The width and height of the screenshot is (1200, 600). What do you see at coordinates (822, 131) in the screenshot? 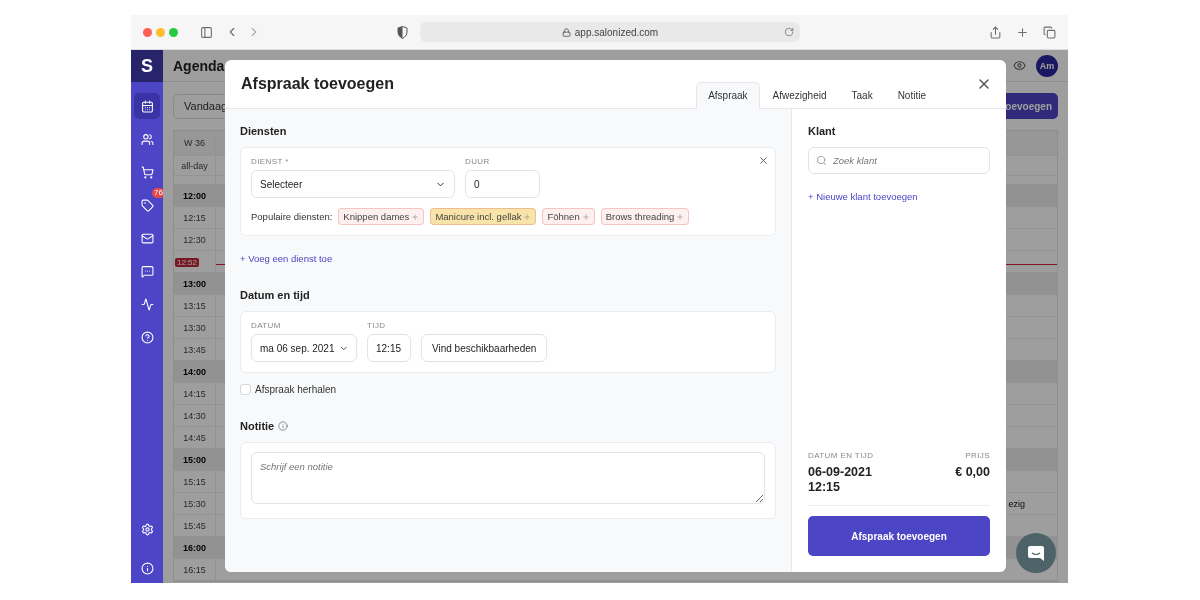
I see `section-heading: Klant` at bounding box center [822, 131].